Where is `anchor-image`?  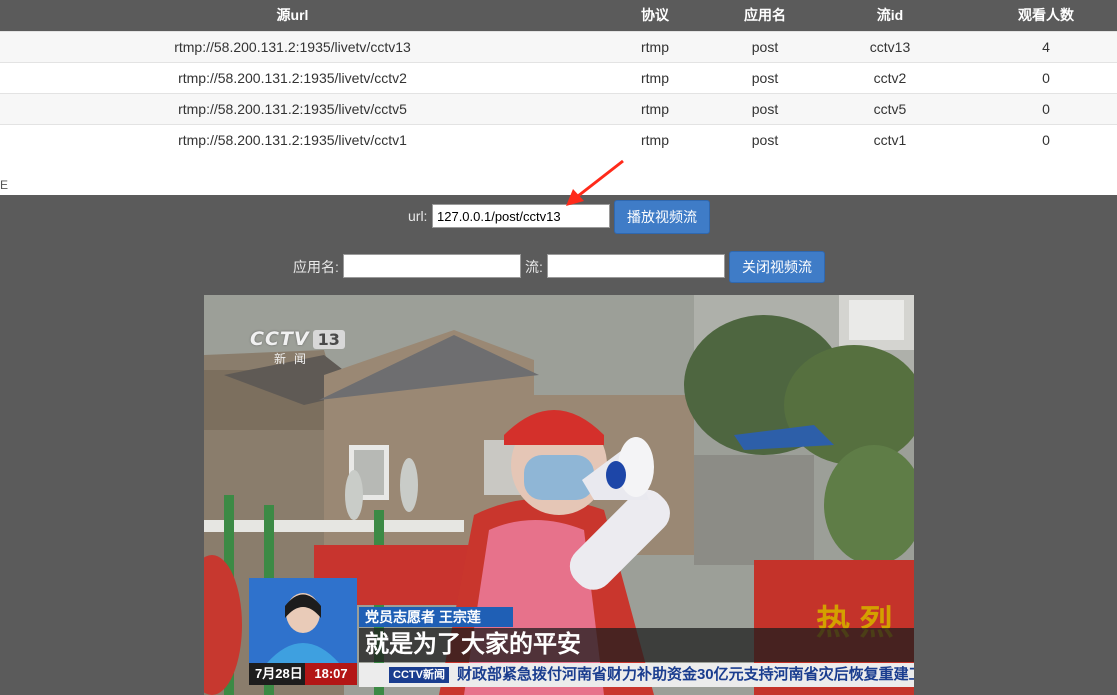 anchor-image is located at coordinates (303, 620).